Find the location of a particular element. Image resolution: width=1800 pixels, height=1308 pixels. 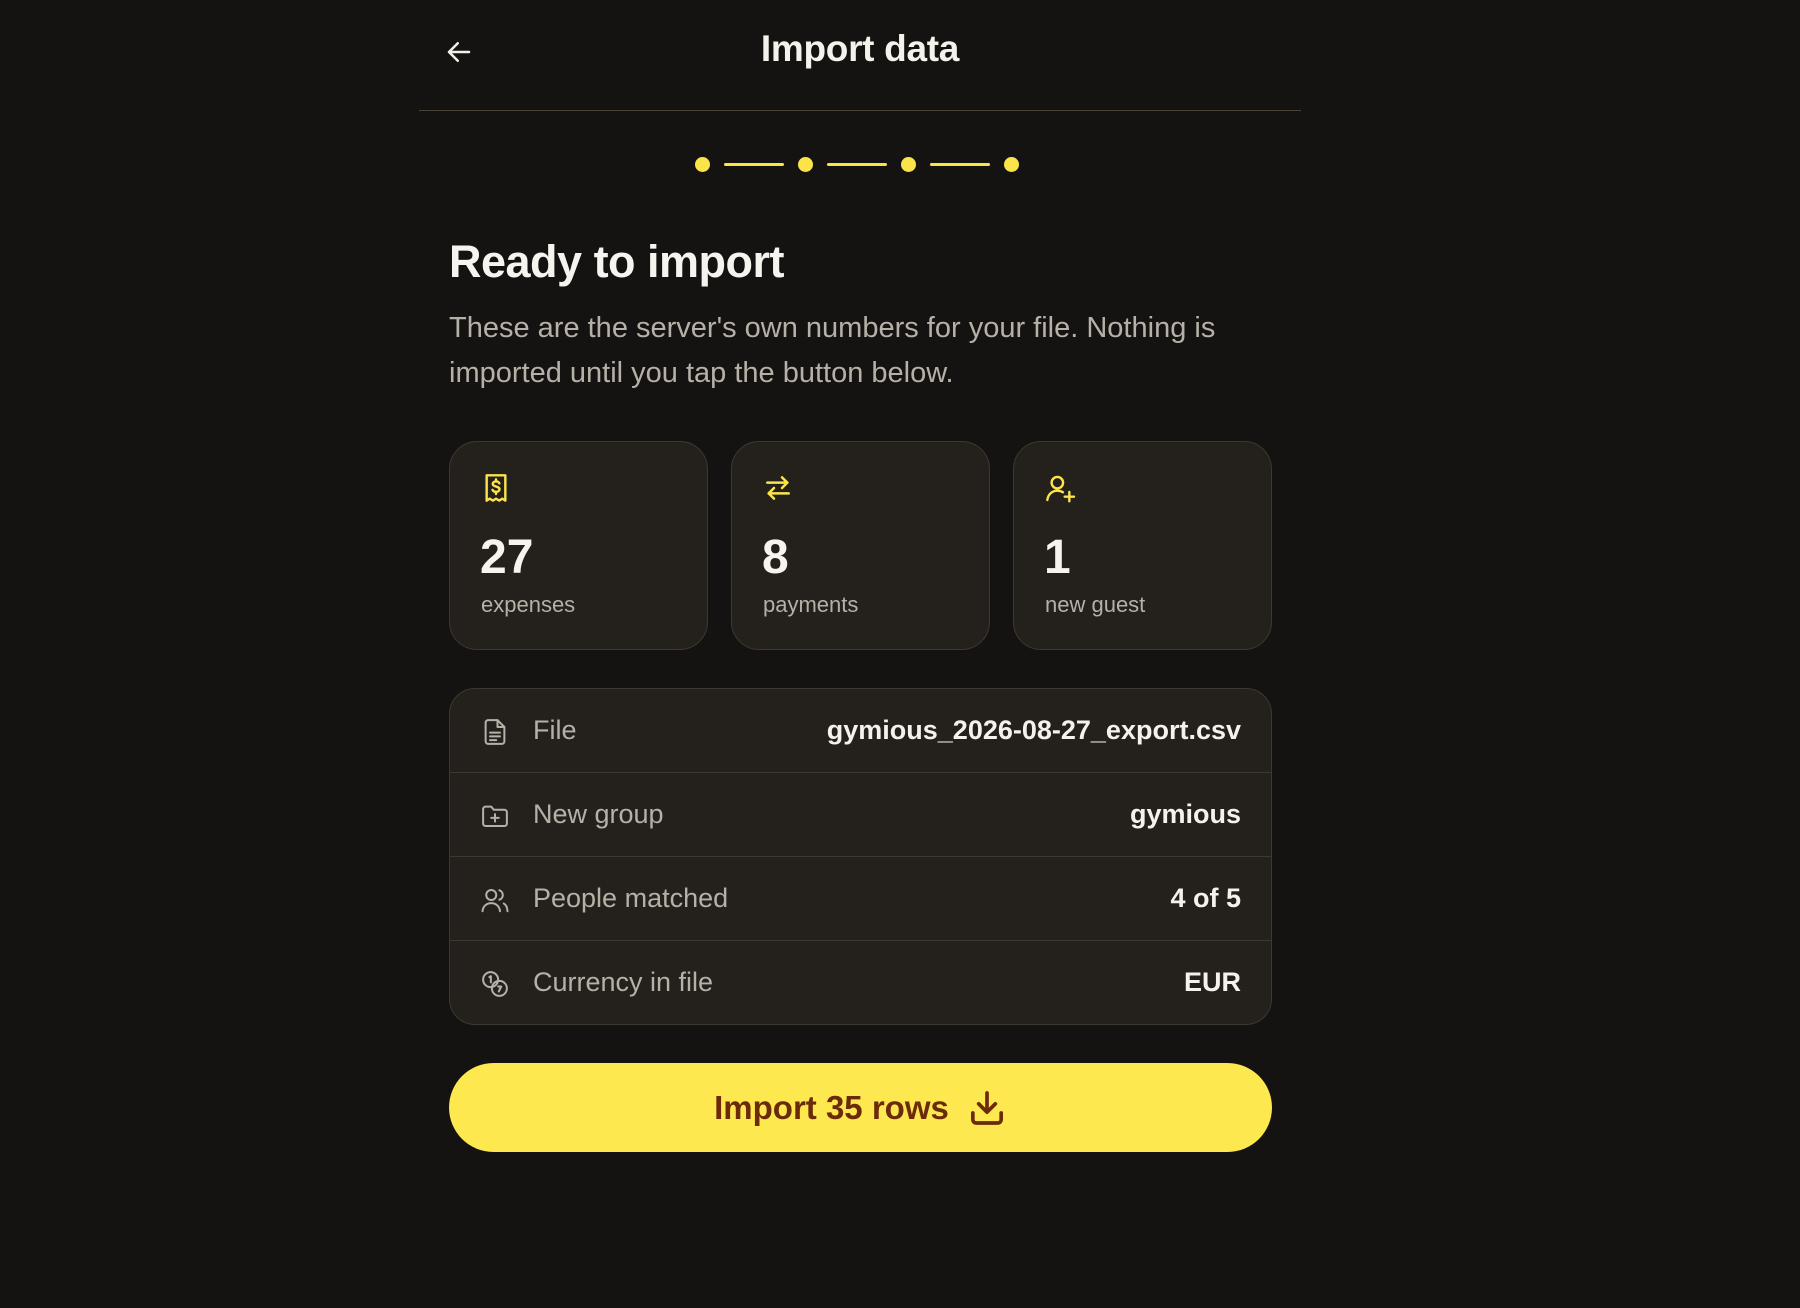

detail-label: New group is located at coordinates (598, 814).